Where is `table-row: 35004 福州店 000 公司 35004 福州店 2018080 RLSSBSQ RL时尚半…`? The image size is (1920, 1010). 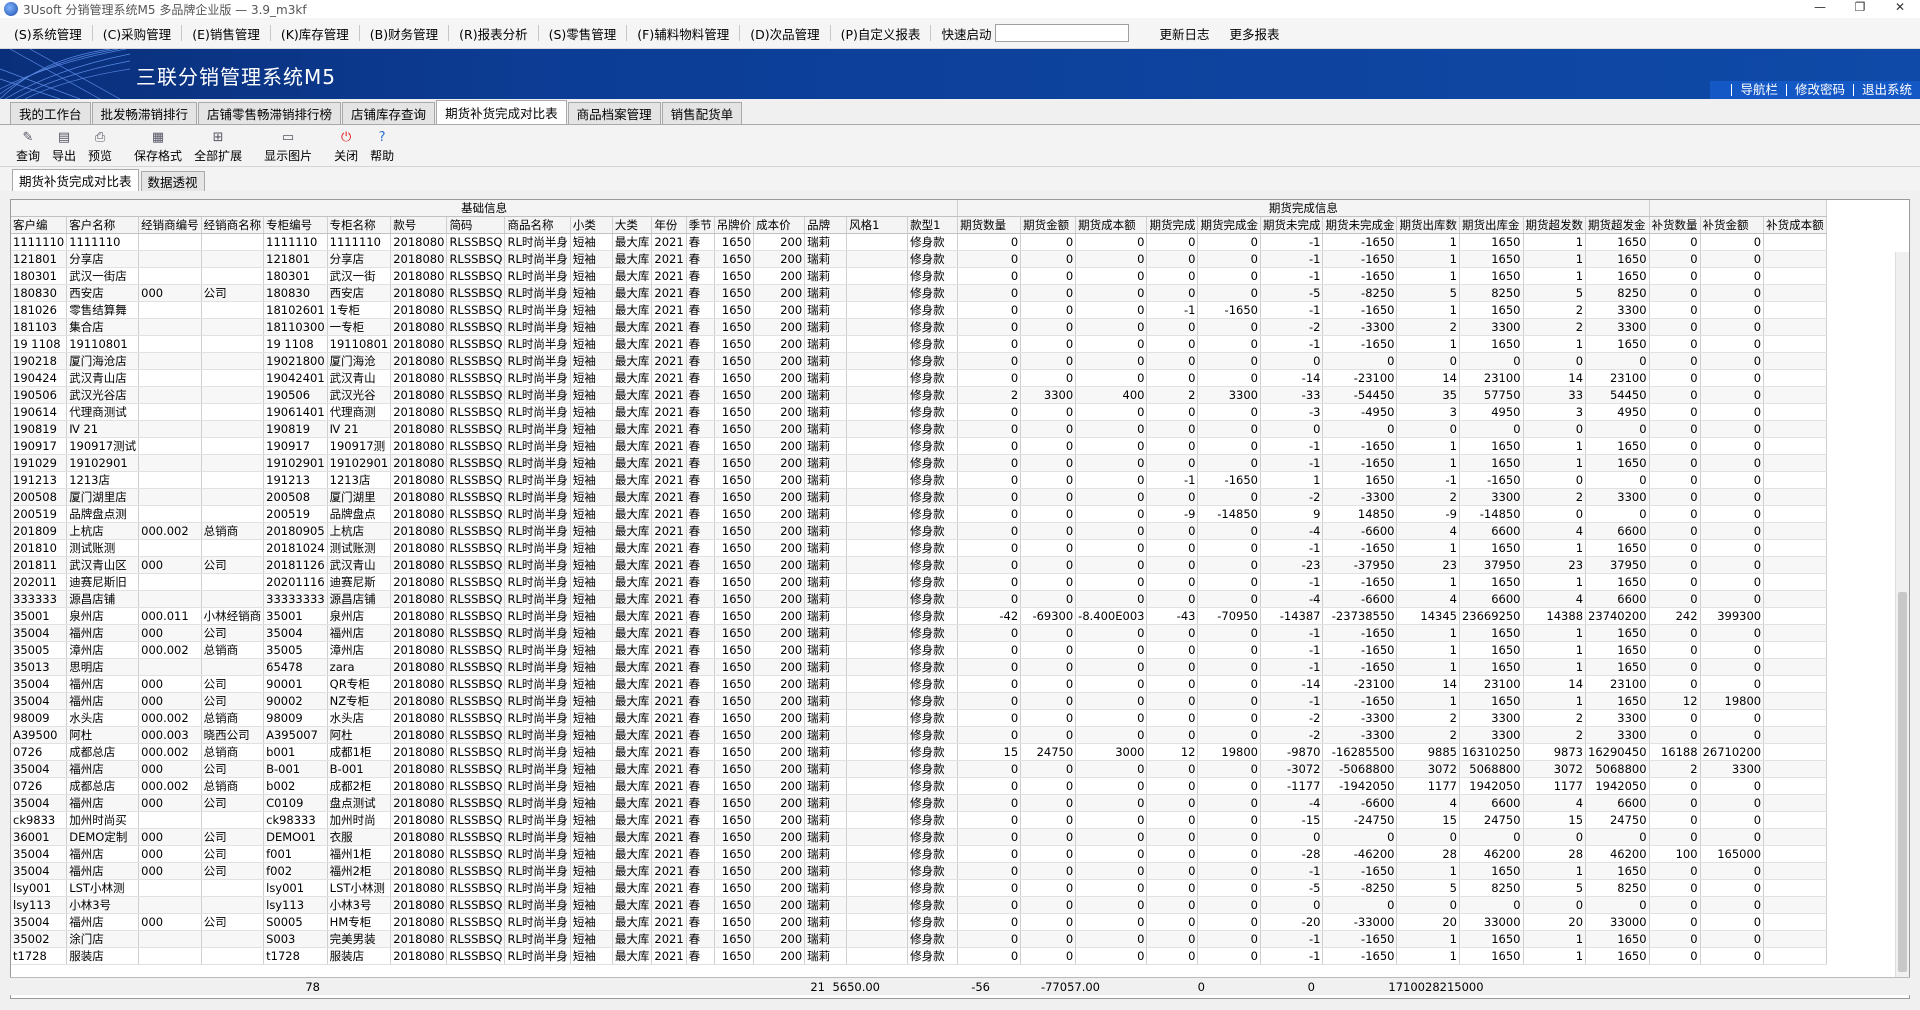 table-row: 35004 福州店 000 公司 35004 福州店 2018080 RLSSBSQ RL时尚半… is located at coordinates (919, 633).